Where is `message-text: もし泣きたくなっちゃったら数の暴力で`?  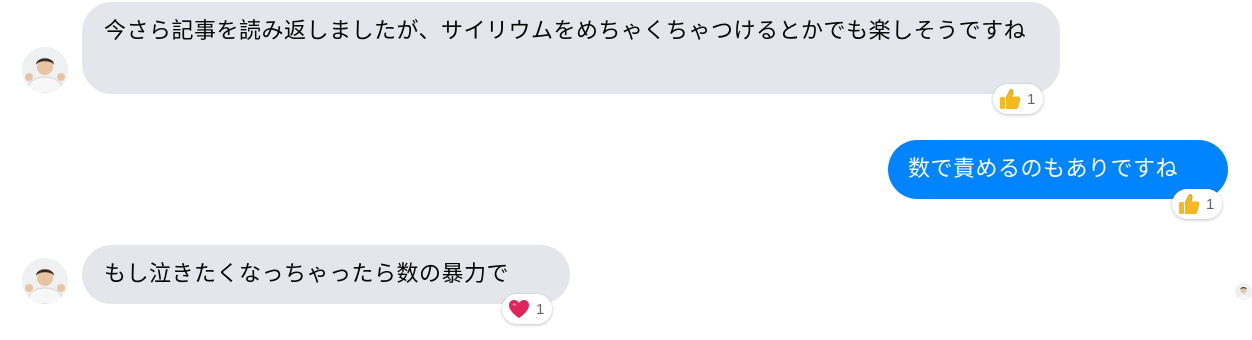
message-text: もし泣きたくなっちゃったら数の暴力で is located at coordinates (307, 274).